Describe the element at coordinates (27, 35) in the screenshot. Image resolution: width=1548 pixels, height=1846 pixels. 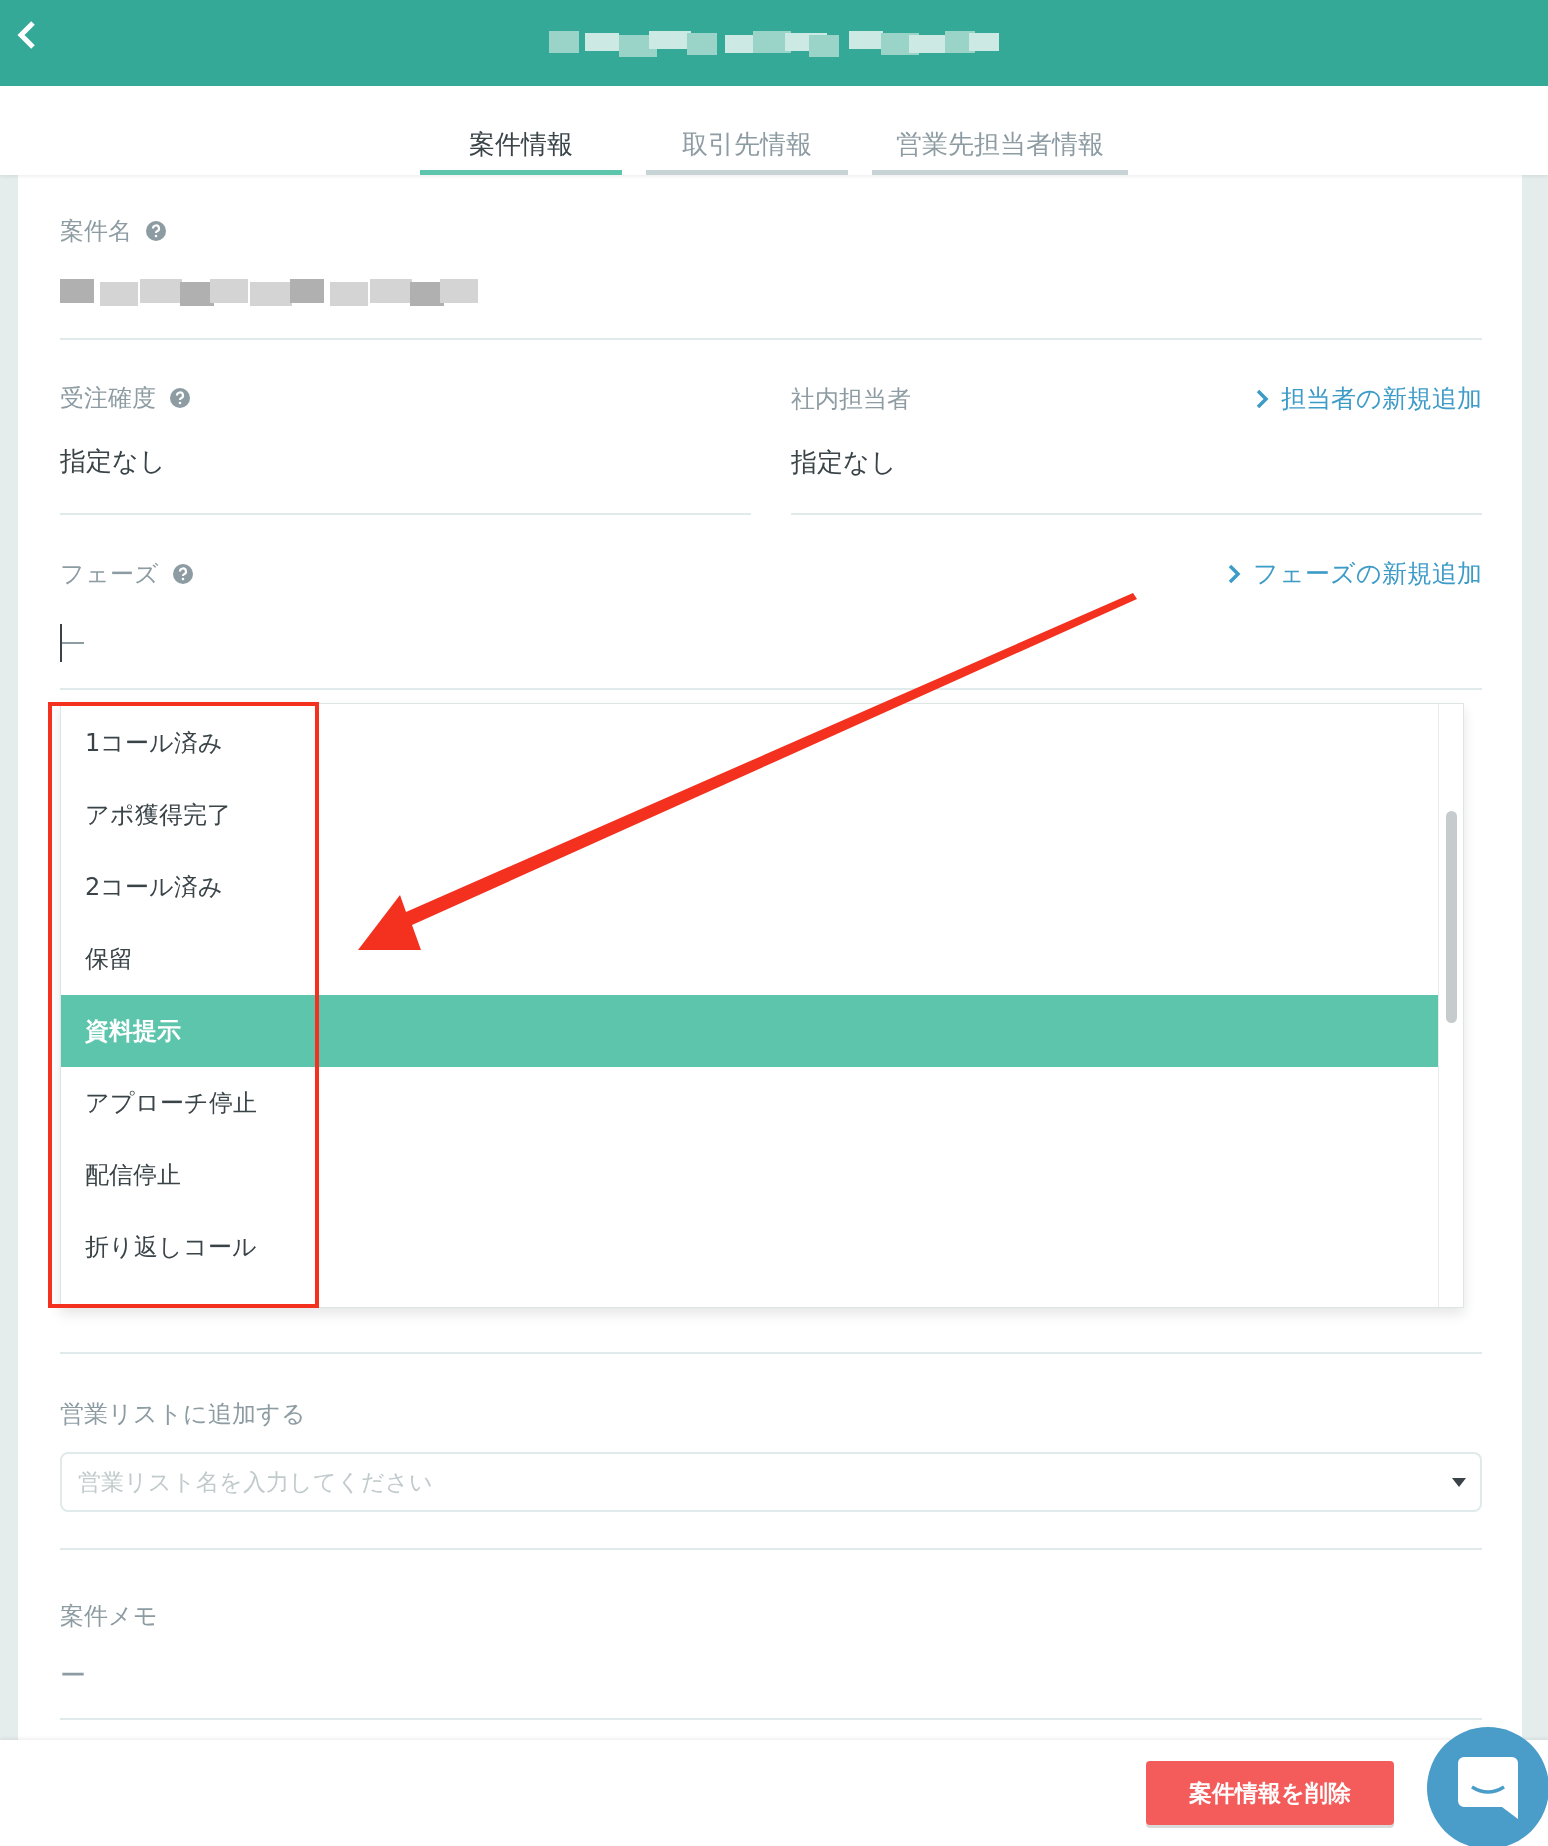
I see `back-icon` at that location.